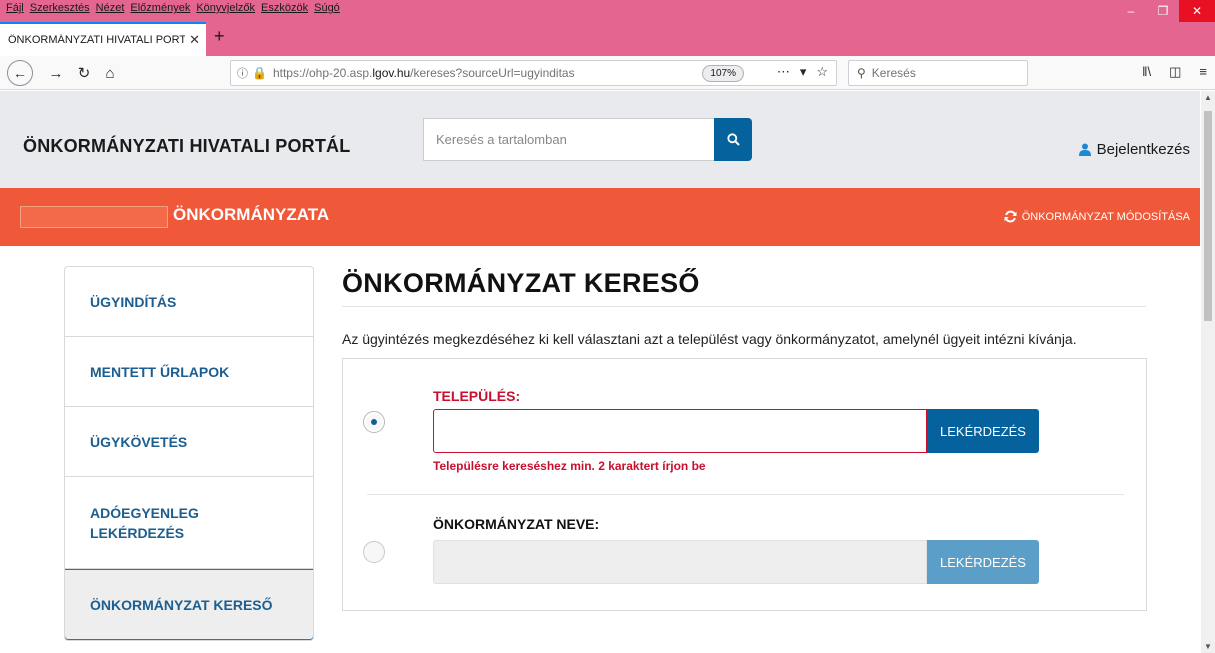  I want to click on url-actions: ⋯ ▾ ☆, so click(802, 72).